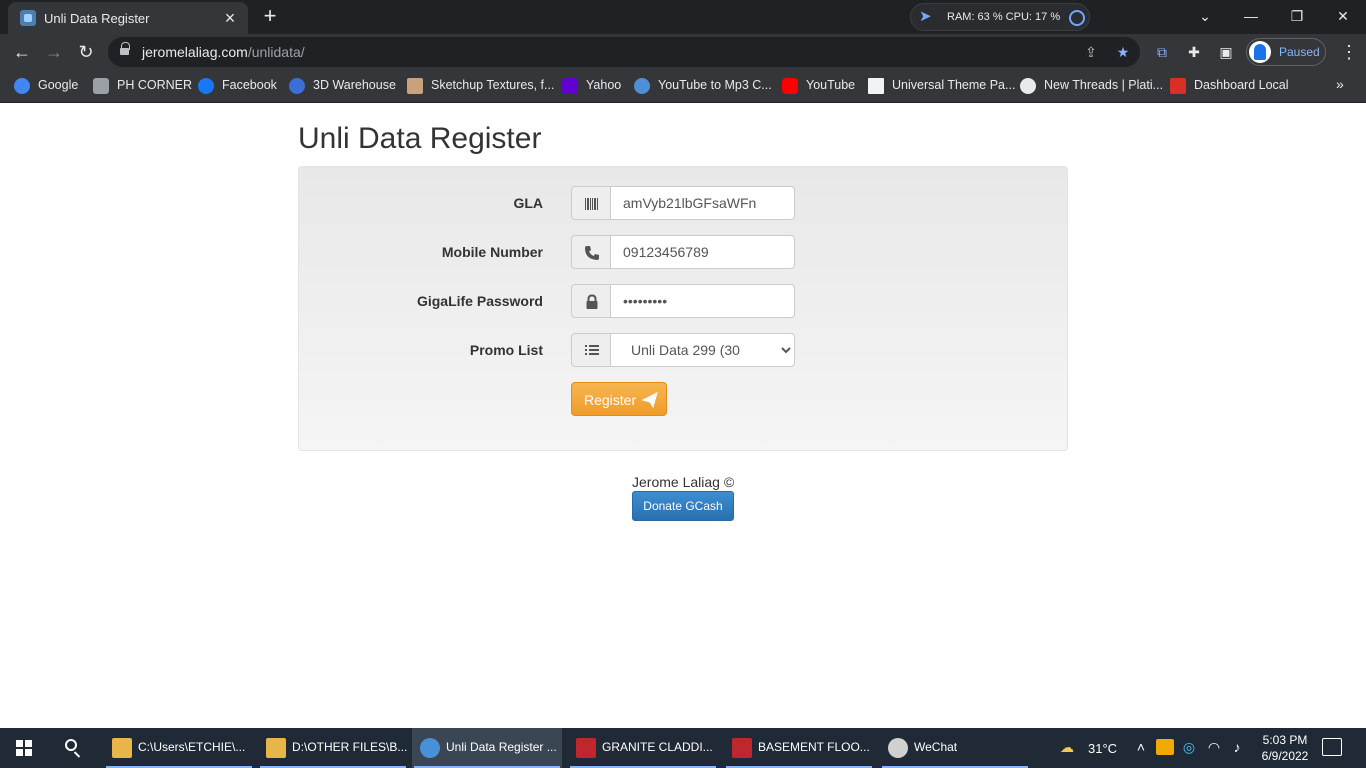 The width and height of the screenshot is (1366, 768). What do you see at coordinates (1251, 17) in the screenshot?
I see `minimize-button: —` at bounding box center [1251, 17].